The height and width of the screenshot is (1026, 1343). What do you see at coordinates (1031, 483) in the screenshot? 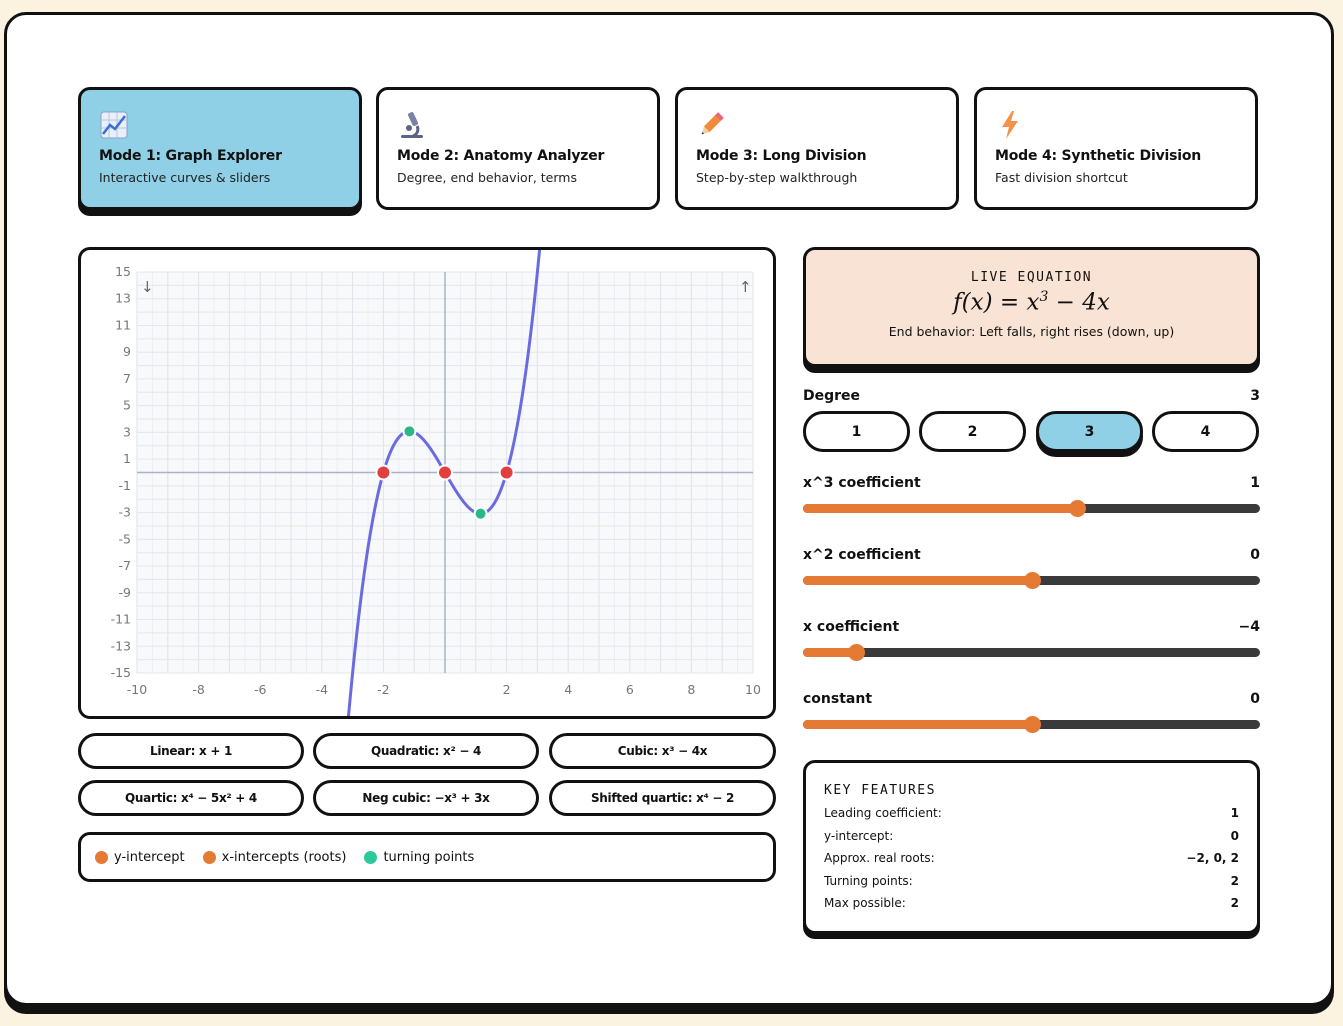
I see `slider-row-x3: x^3 coefficient 1` at bounding box center [1031, 483].